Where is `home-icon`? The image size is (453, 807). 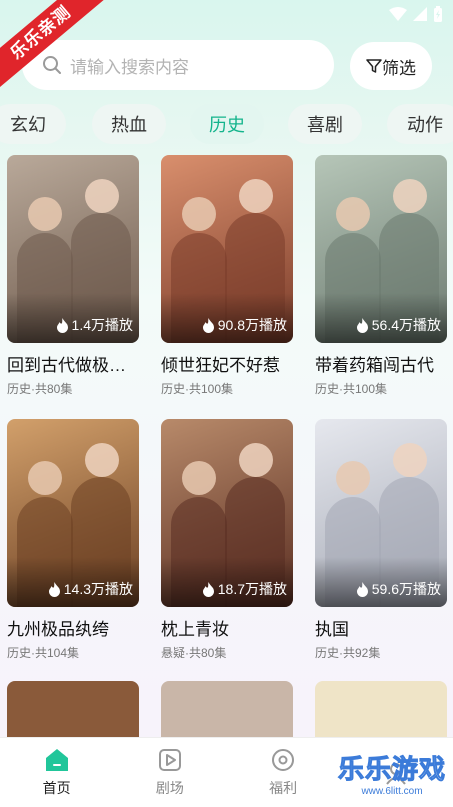 home-icon is located at coordinates (56, 760).